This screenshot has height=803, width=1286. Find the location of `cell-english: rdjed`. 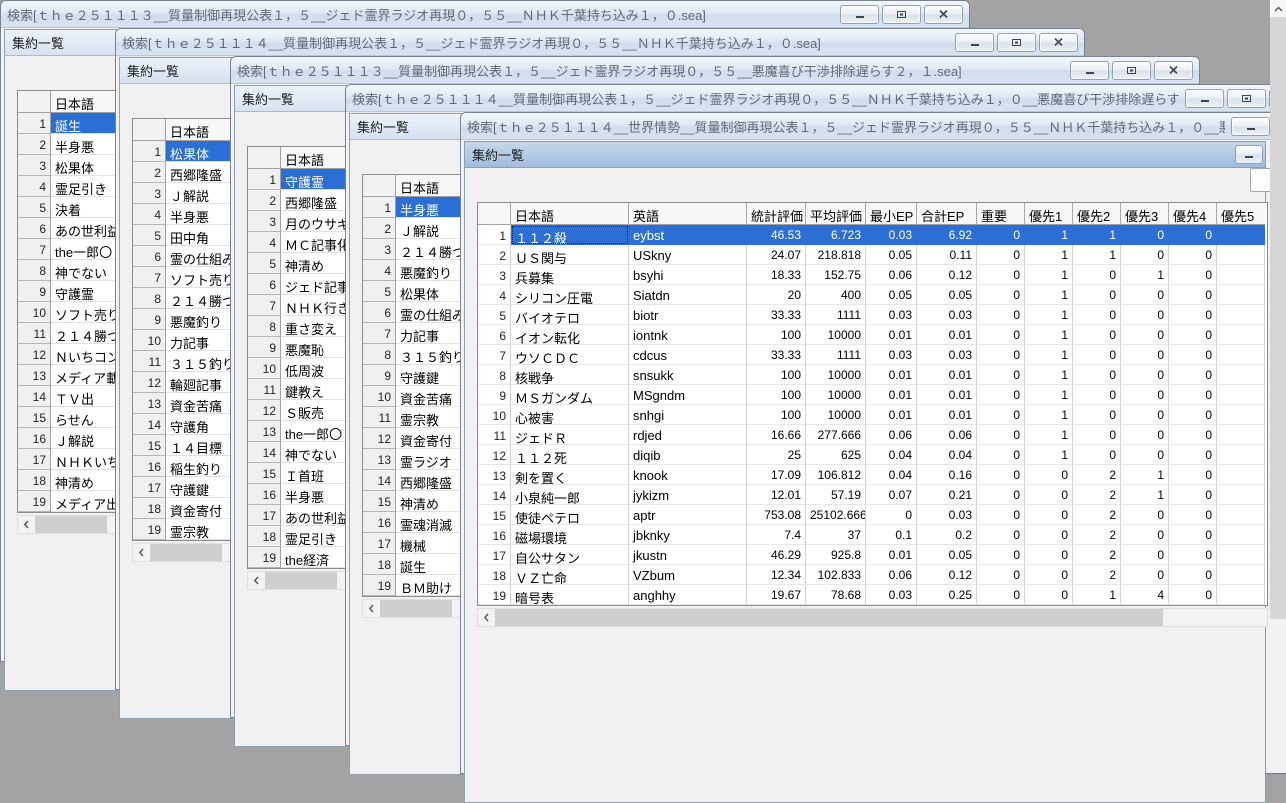

cell-english: rdjed is located at coordinates (688, 435).